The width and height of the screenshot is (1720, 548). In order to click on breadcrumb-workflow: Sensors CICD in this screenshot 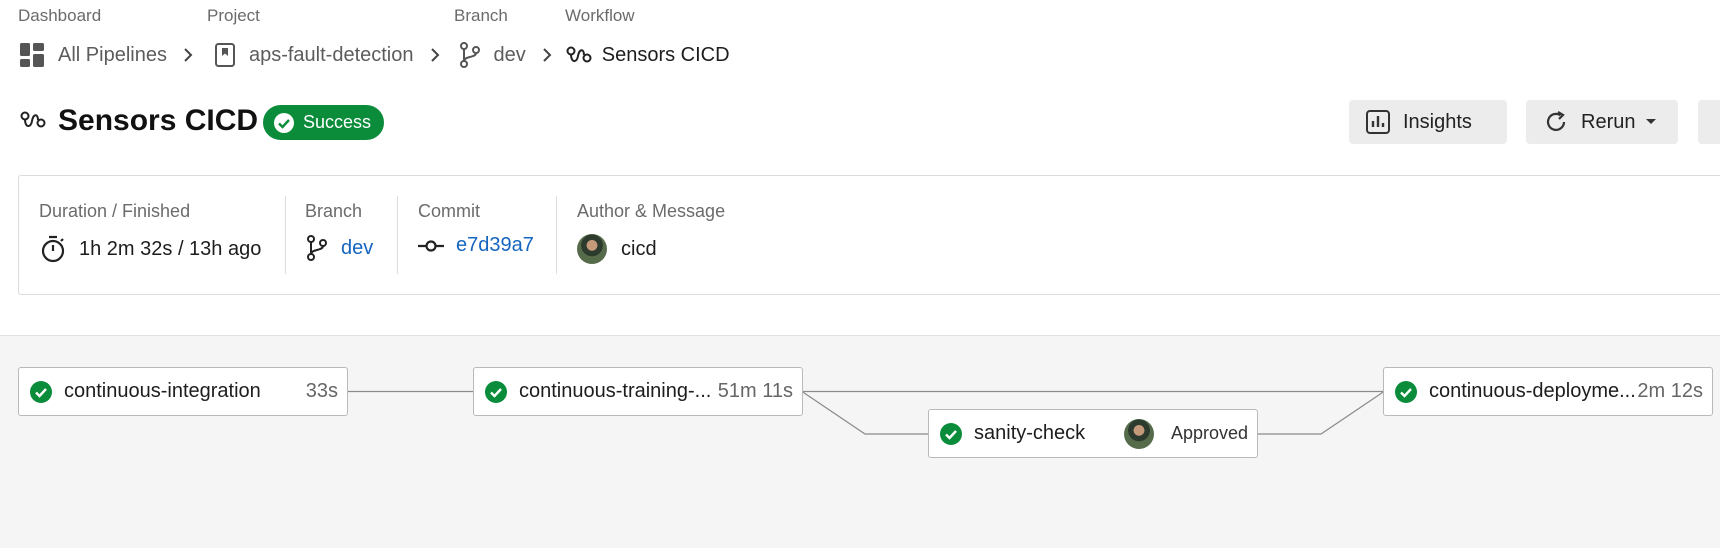, I will do `click(665, 54)`.